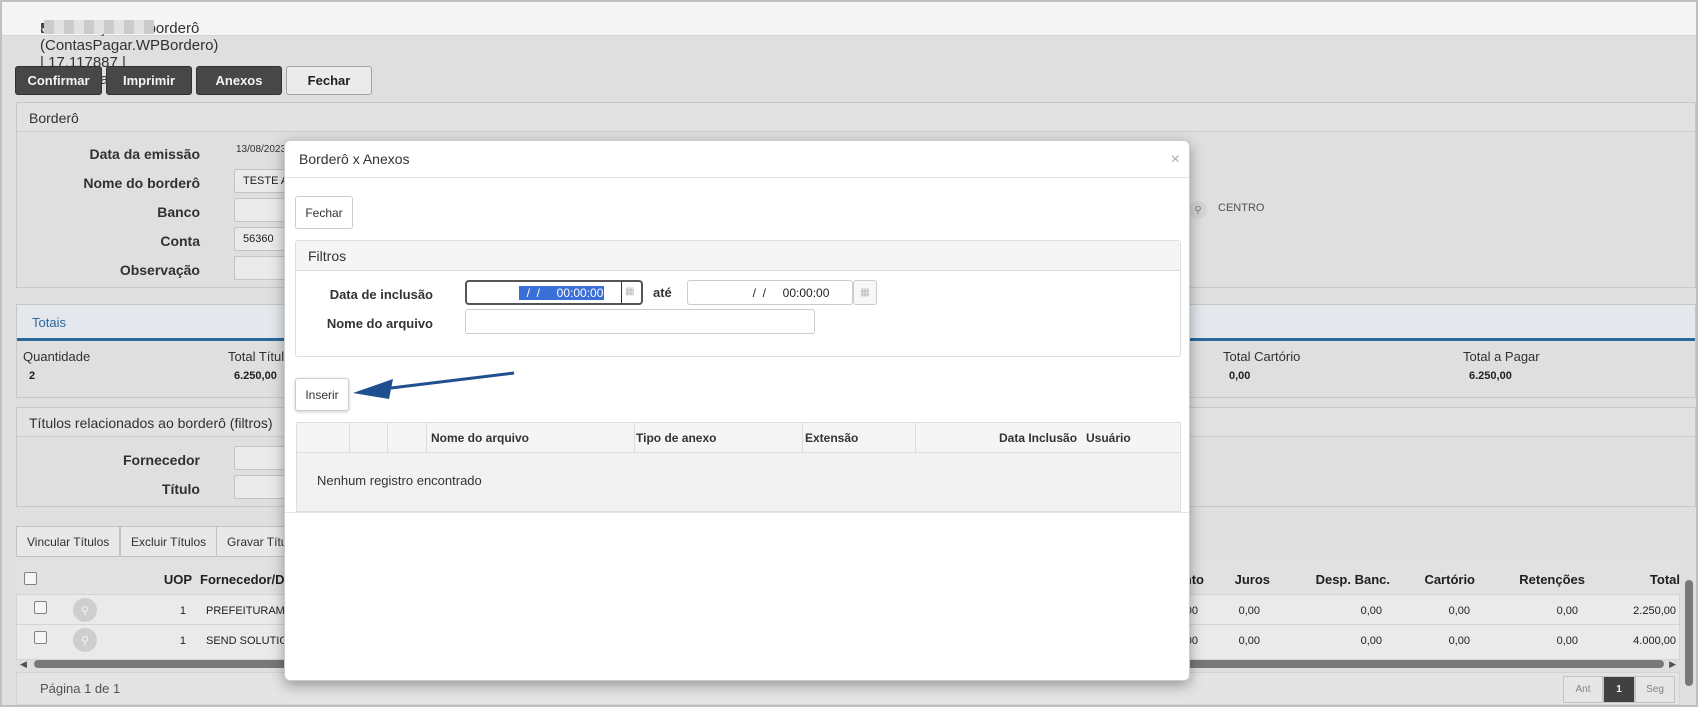 Image resolution: width=1698 pixels, height=707 pixels. What do you see at coordinates (770, 292) in the screenshot?
I see `data-inclusao-ate-field: / / 00:00:00` at bounding box center [770, 292].